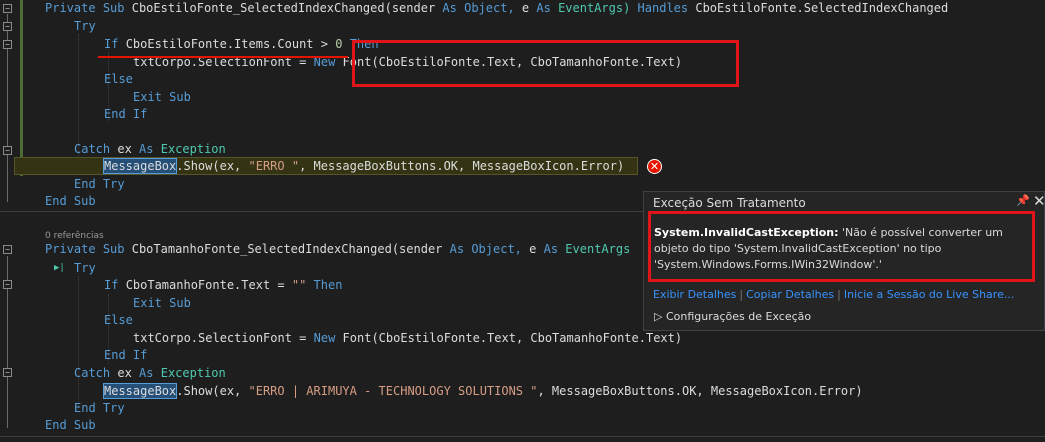  I want to click on pin-icon: 📌, so click(1023, 200).